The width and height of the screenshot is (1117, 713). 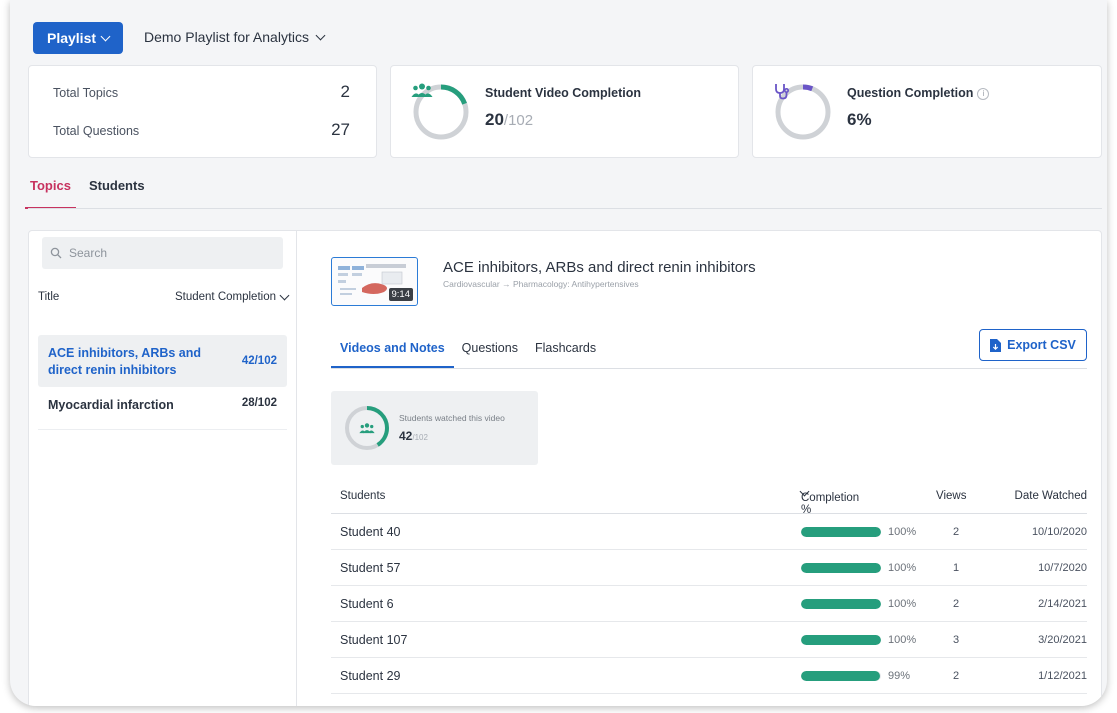 I want to click on playlist-name: Demo Playlist for Analytics, so click(x=226, y=37).